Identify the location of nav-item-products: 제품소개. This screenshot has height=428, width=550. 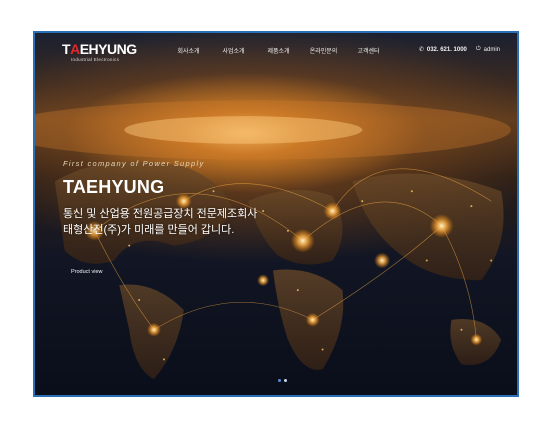
(278, 50).